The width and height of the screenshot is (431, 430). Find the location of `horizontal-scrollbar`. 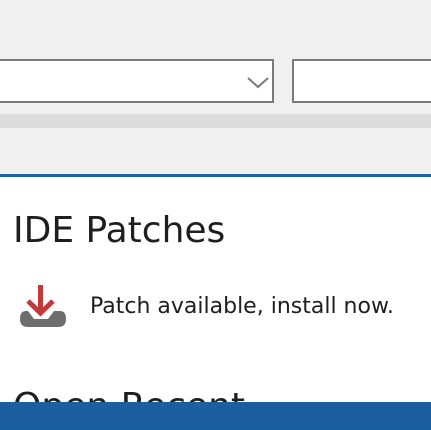

horizontal-scrollbar is located at coordinates (215, 121).